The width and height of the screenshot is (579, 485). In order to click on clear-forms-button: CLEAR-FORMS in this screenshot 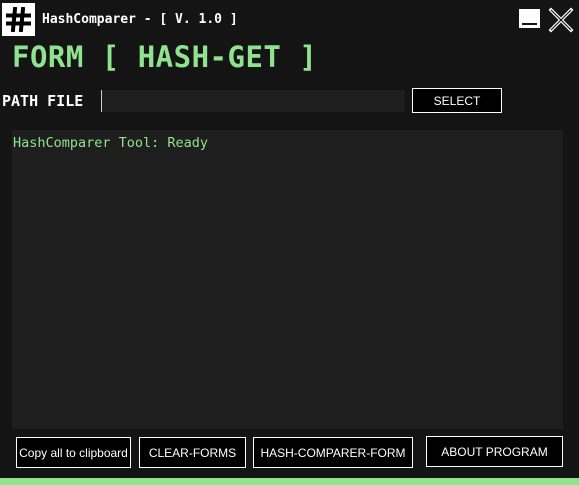, I will do `click(192, 452)`.